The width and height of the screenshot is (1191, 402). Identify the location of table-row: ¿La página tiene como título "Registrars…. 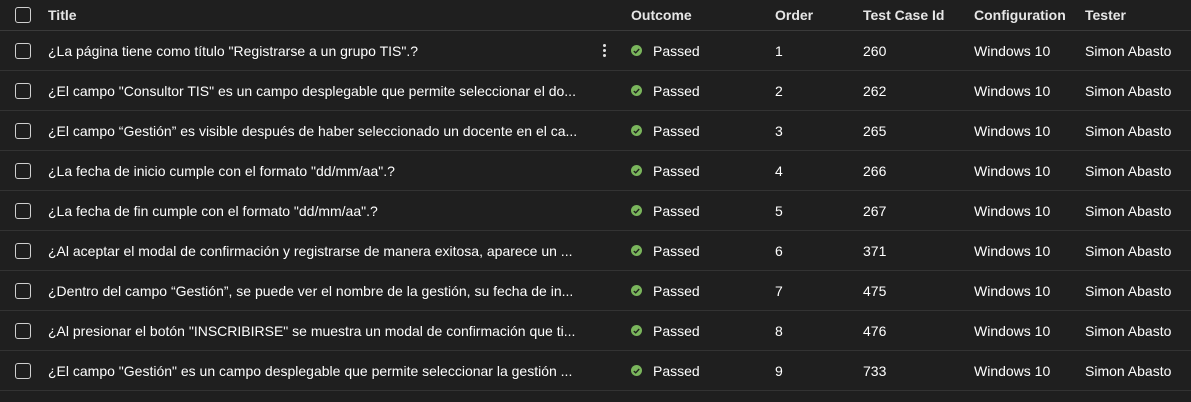
(595, 51).